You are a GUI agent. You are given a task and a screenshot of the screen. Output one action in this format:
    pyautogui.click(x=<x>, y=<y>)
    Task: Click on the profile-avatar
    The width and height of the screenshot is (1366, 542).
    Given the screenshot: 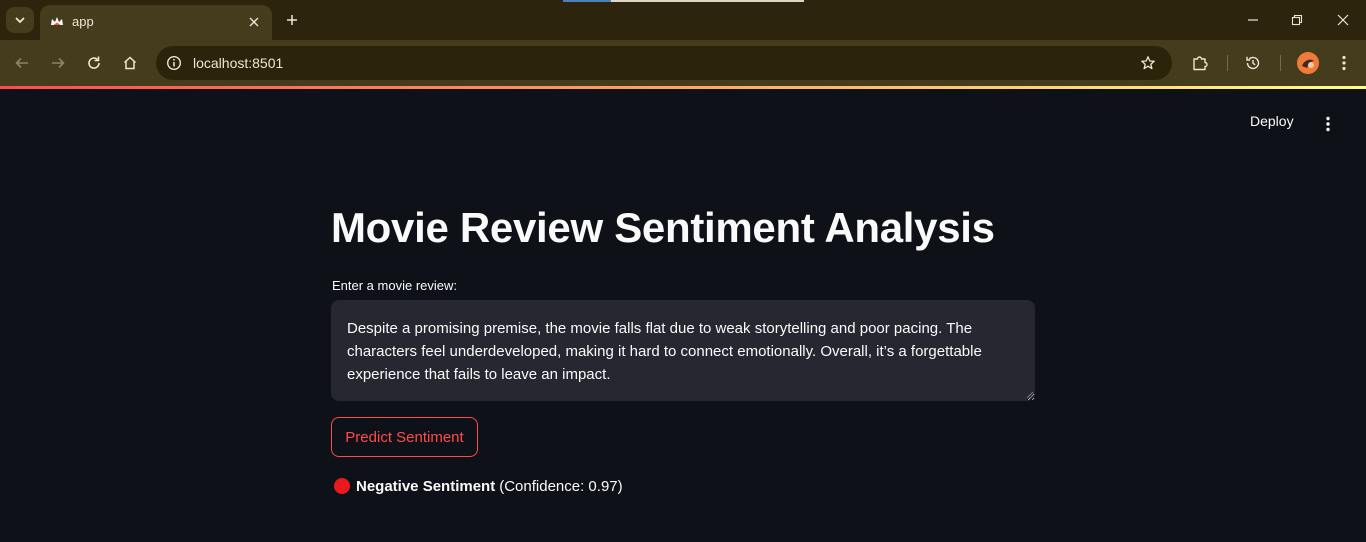 What is the action you would take?
    pyautogui.click(x=1308, y=63)
    